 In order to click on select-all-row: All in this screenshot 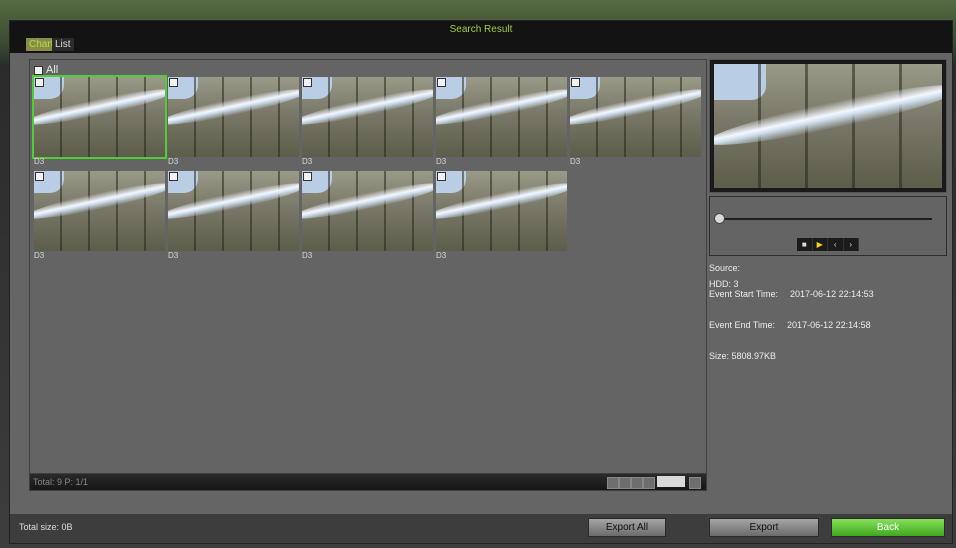, I will do `click(46, 70)`.